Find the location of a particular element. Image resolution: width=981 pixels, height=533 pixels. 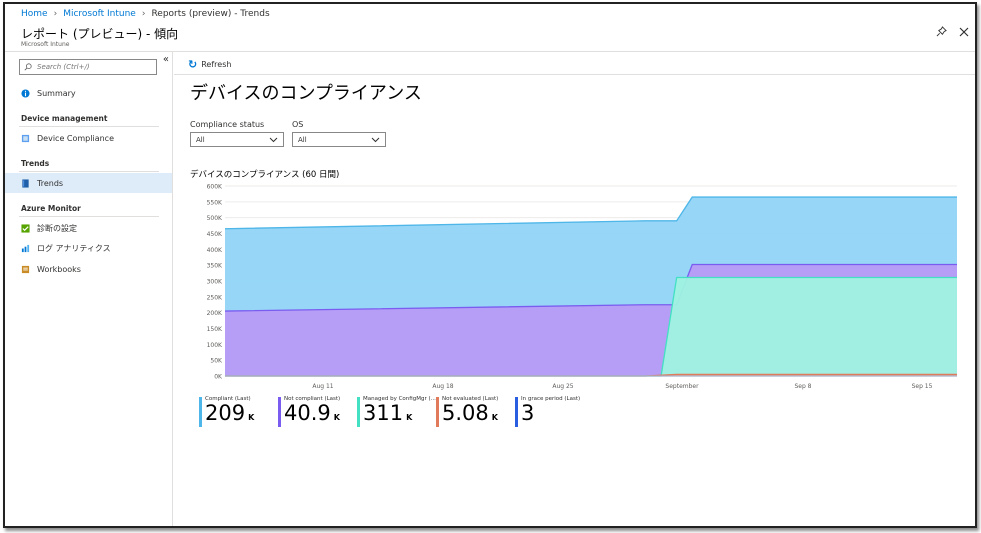

x-tick-label: Aug 18 is located at coordinates (442, 386).